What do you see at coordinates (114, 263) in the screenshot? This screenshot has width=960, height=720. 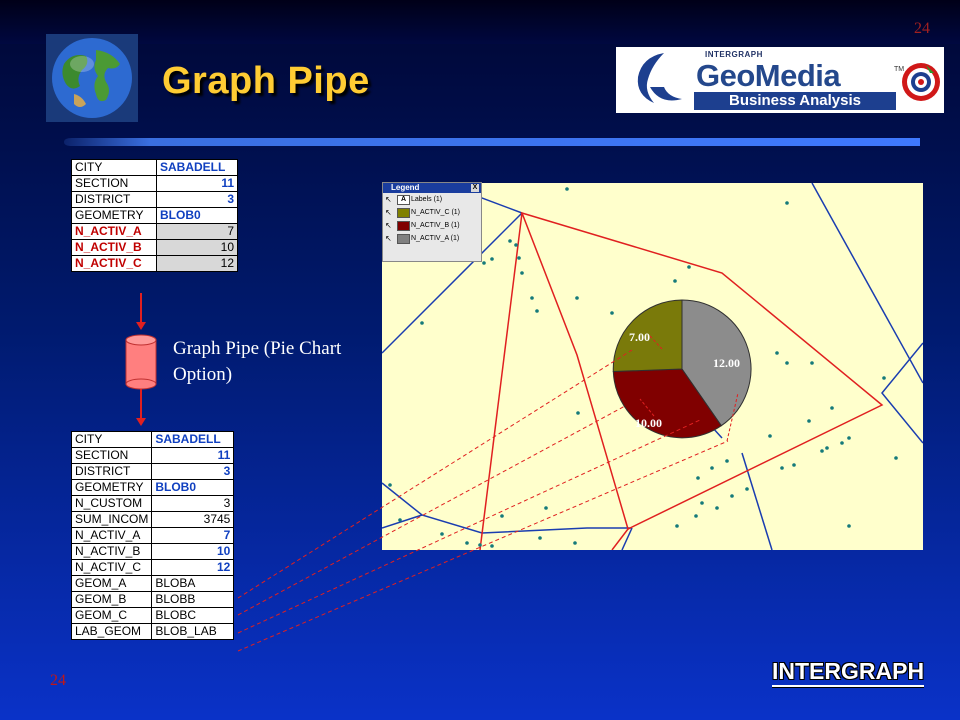 I see `field-name: N_ACTIV_C` at bounding box center [114, 263].